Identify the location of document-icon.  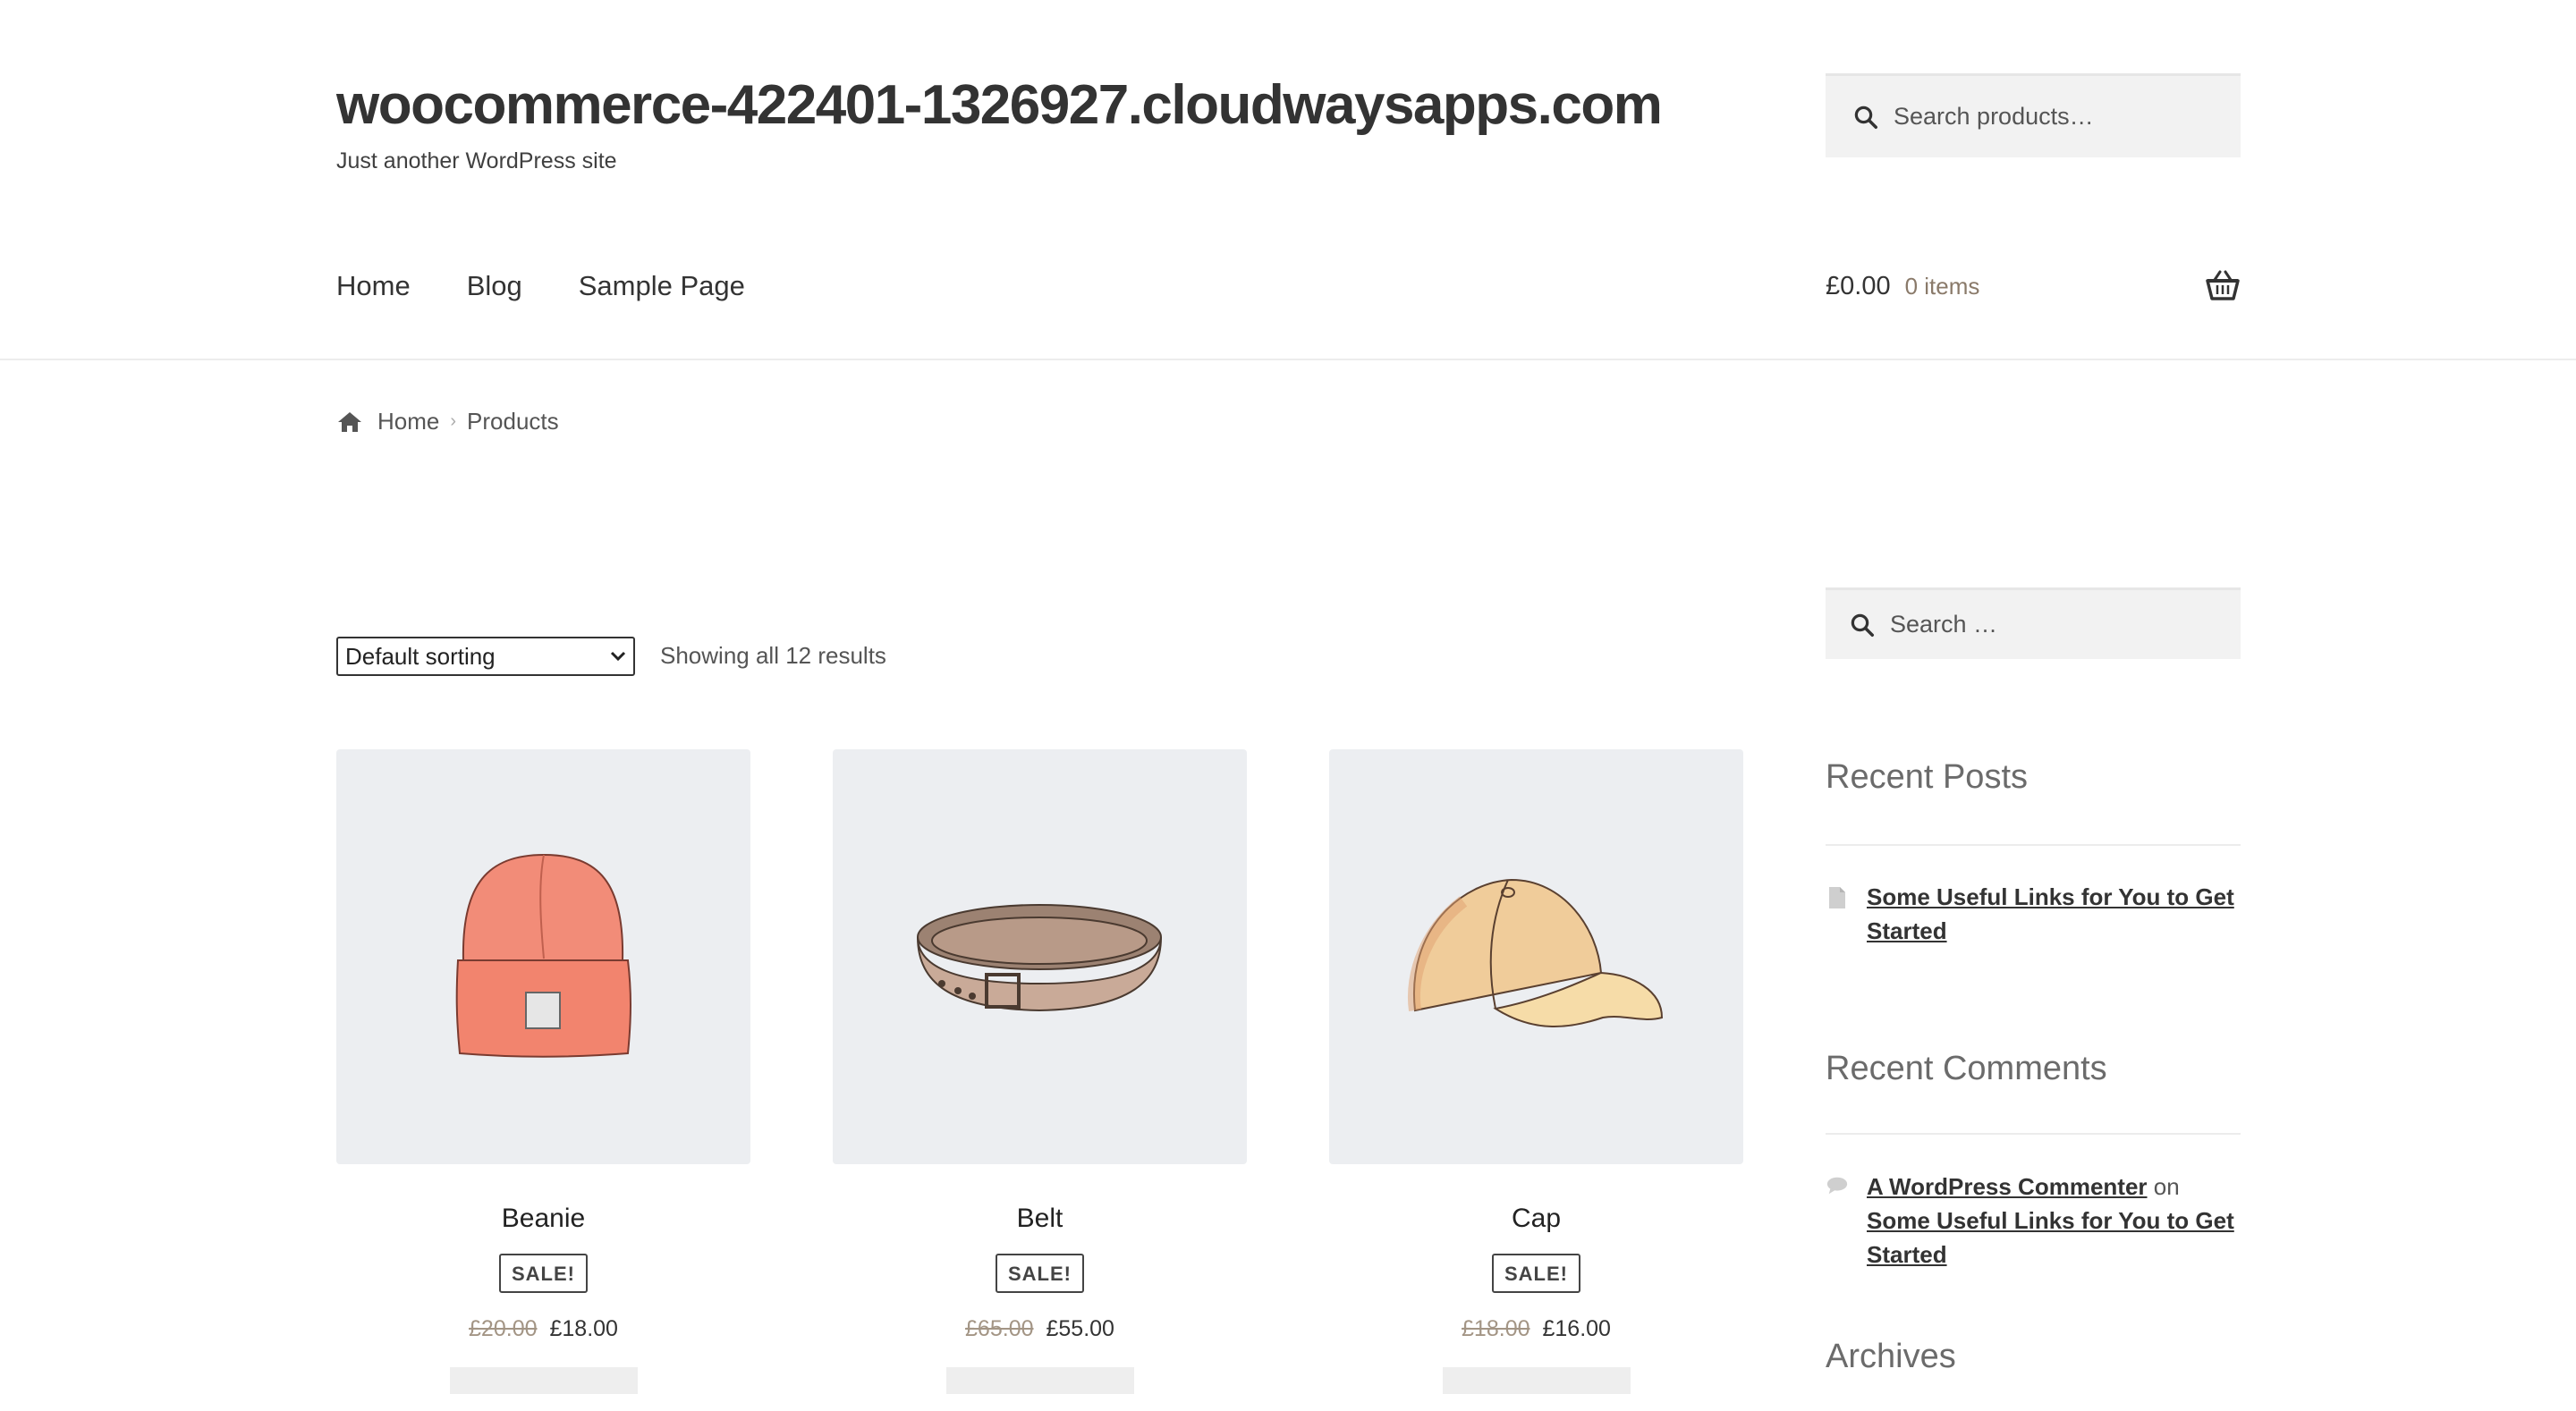
(1837, 898).